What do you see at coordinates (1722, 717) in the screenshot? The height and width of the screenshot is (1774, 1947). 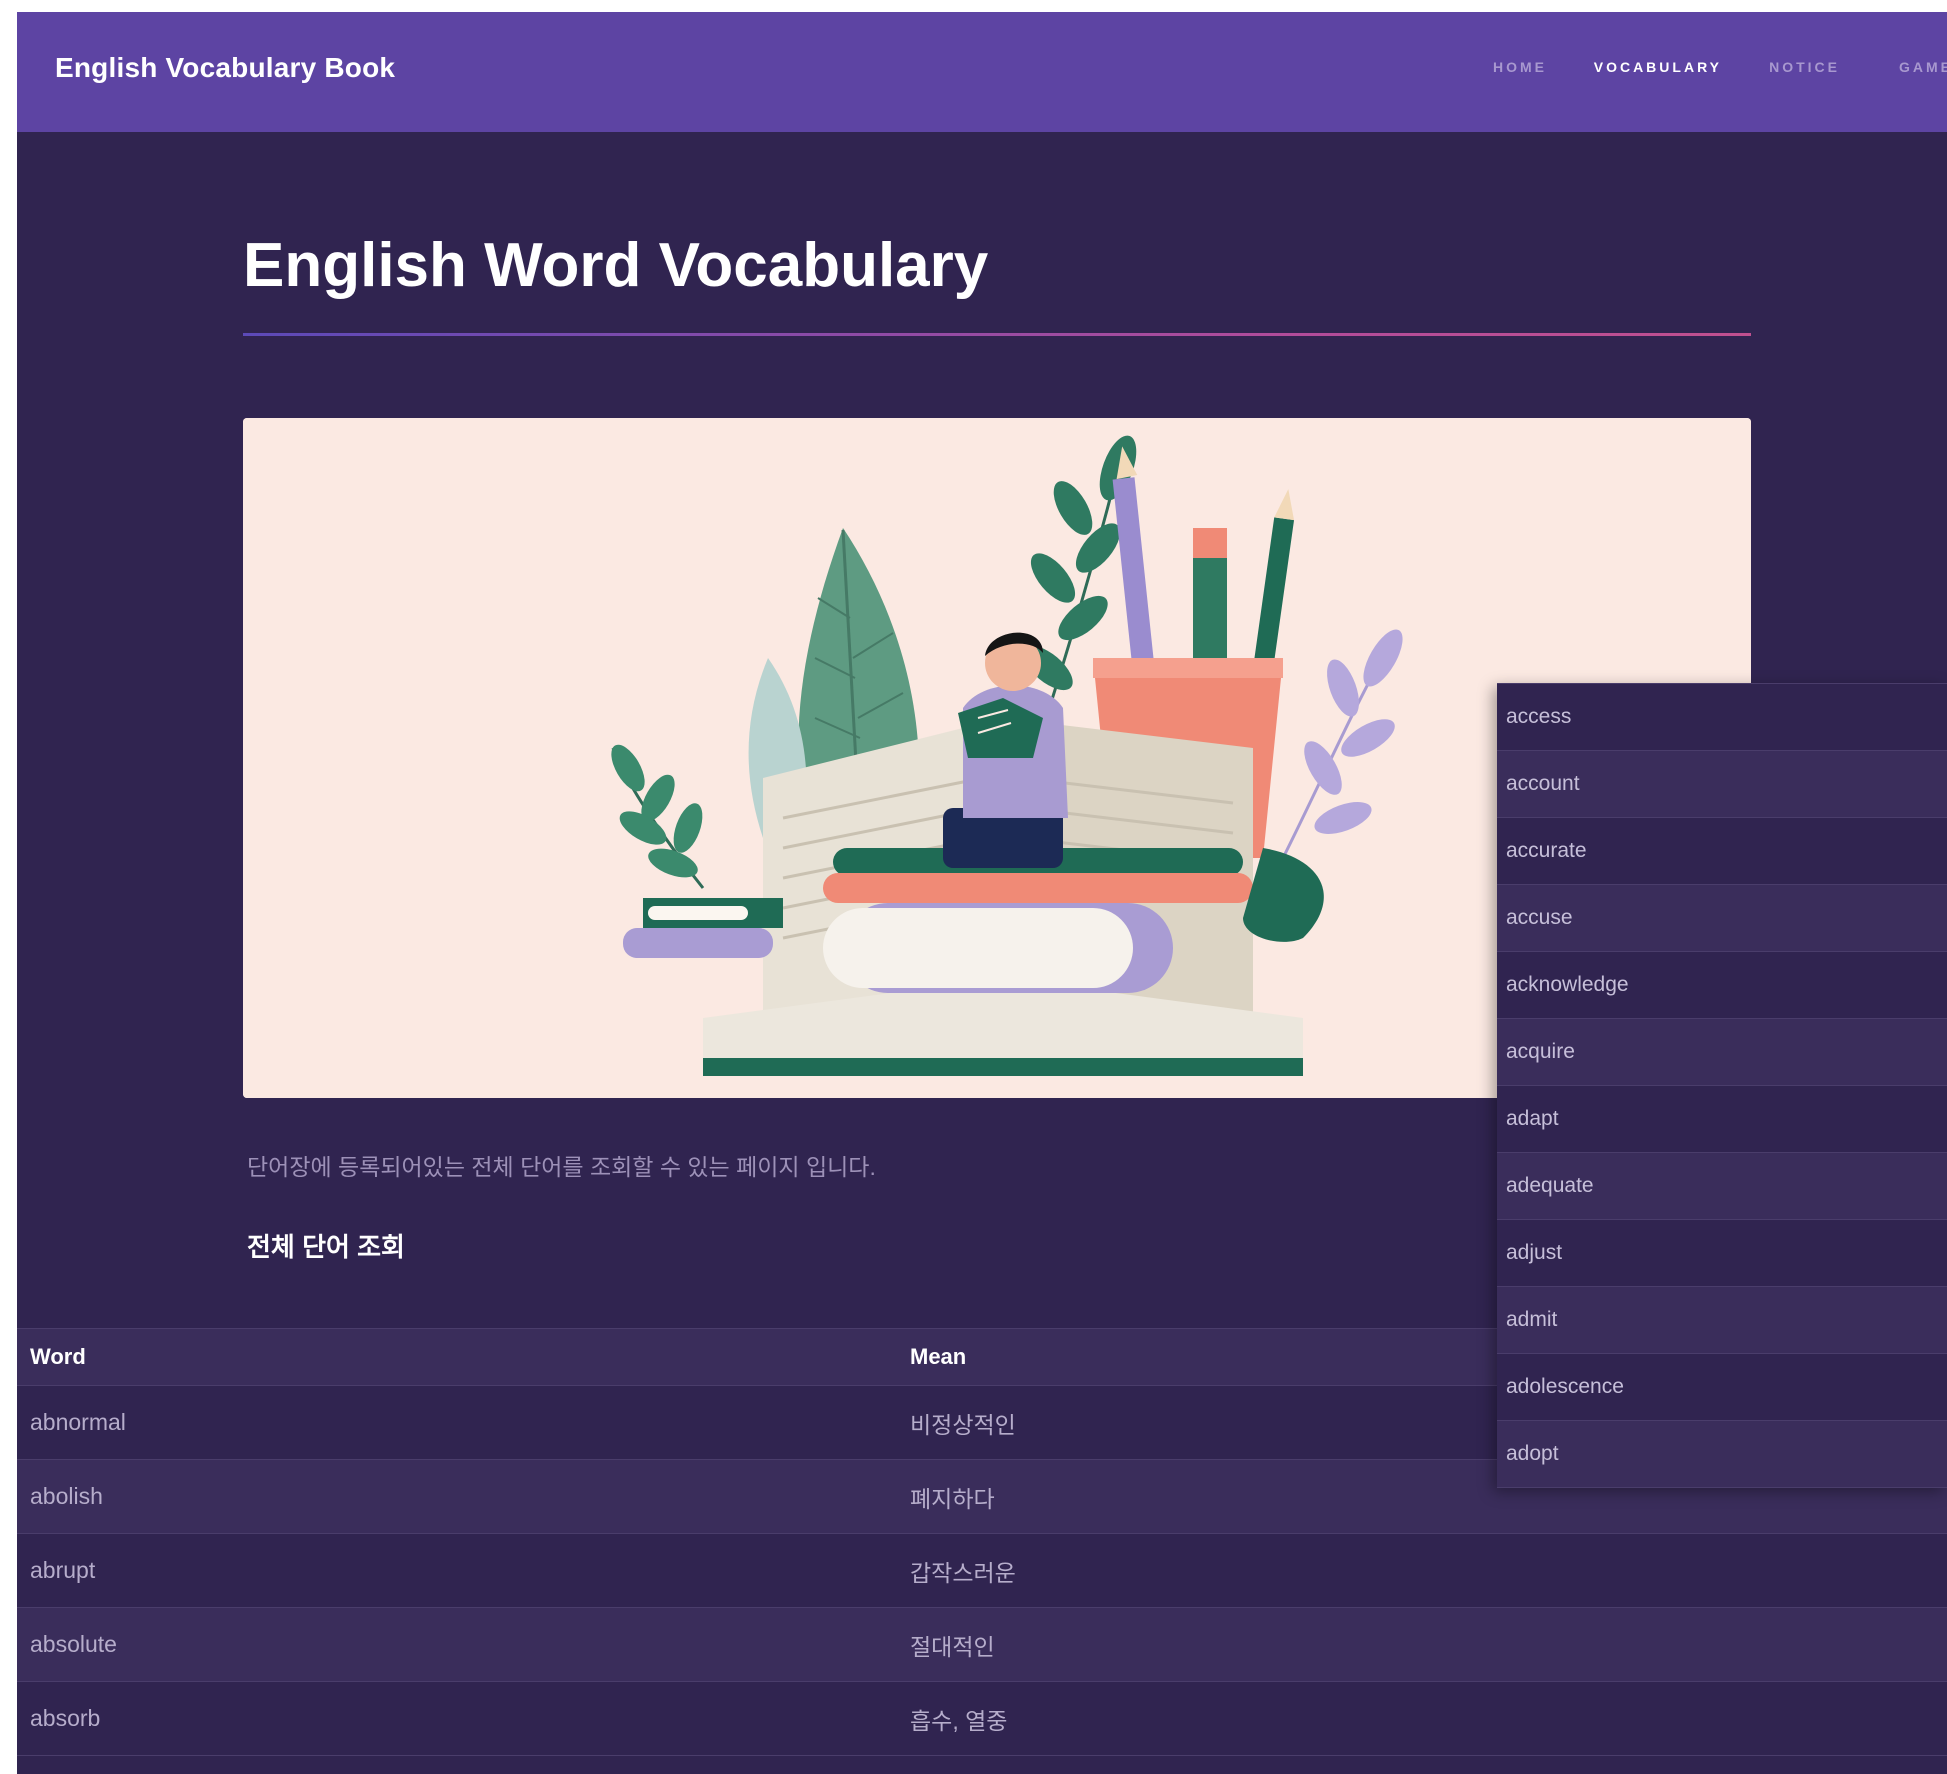 I see `dropdown-item-access: access` at bounding box center [1722, 717].